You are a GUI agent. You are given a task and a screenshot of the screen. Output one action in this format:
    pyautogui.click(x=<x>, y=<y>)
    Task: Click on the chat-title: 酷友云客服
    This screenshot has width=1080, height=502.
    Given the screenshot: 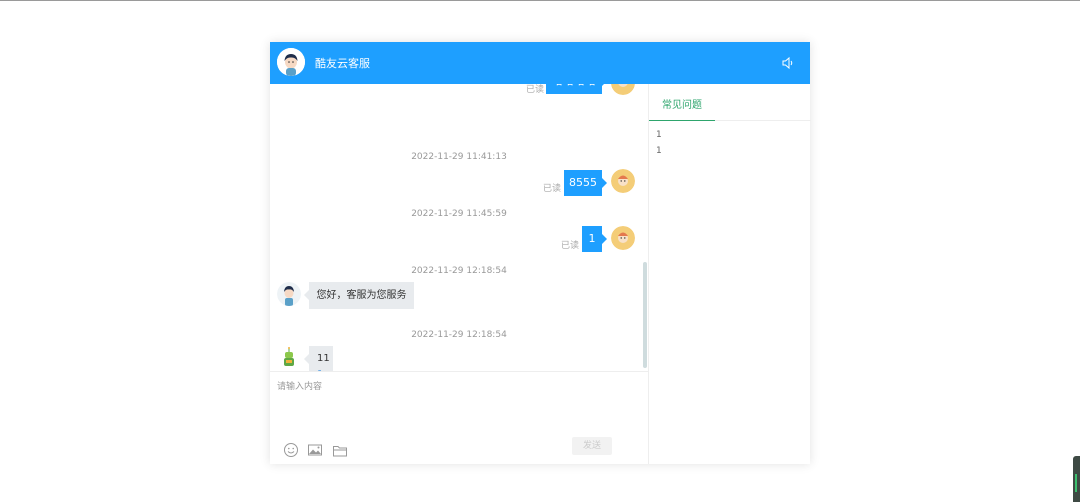 What is the action you would take?
    pyautogui.click(x=342, y=63)
    